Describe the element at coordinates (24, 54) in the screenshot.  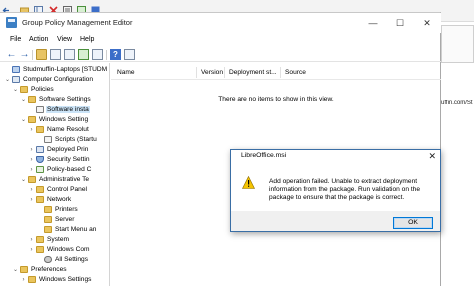
I see `forward-icon: →` at that location.